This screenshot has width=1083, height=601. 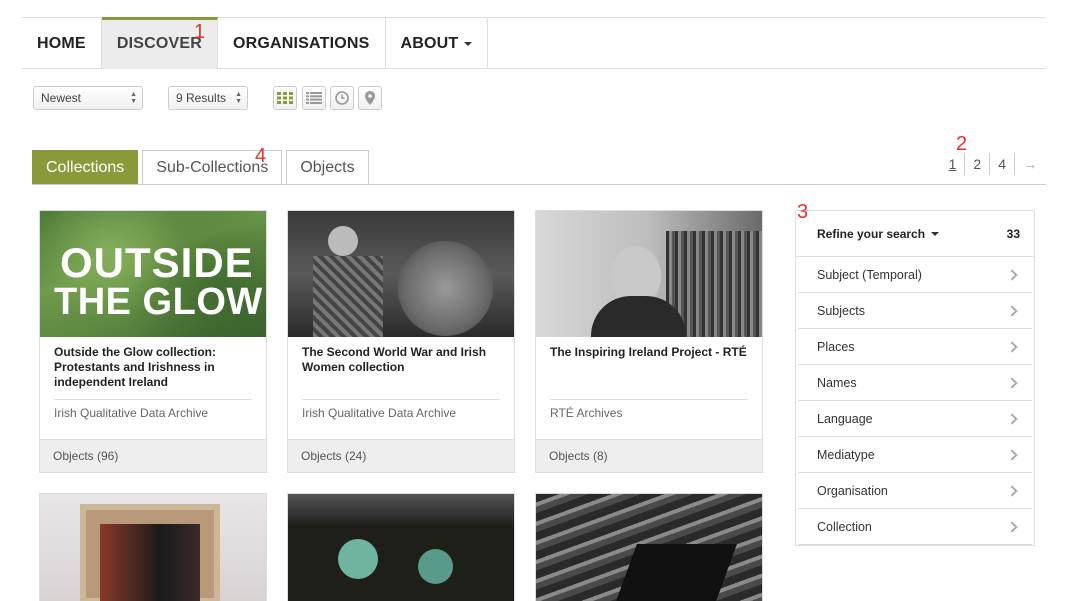 What do you see at coordinates (650, 352) in the screenshot?
I see `card-title: The Inspiring Ireland Project - RTÉ` at bounding box center [650, 352].